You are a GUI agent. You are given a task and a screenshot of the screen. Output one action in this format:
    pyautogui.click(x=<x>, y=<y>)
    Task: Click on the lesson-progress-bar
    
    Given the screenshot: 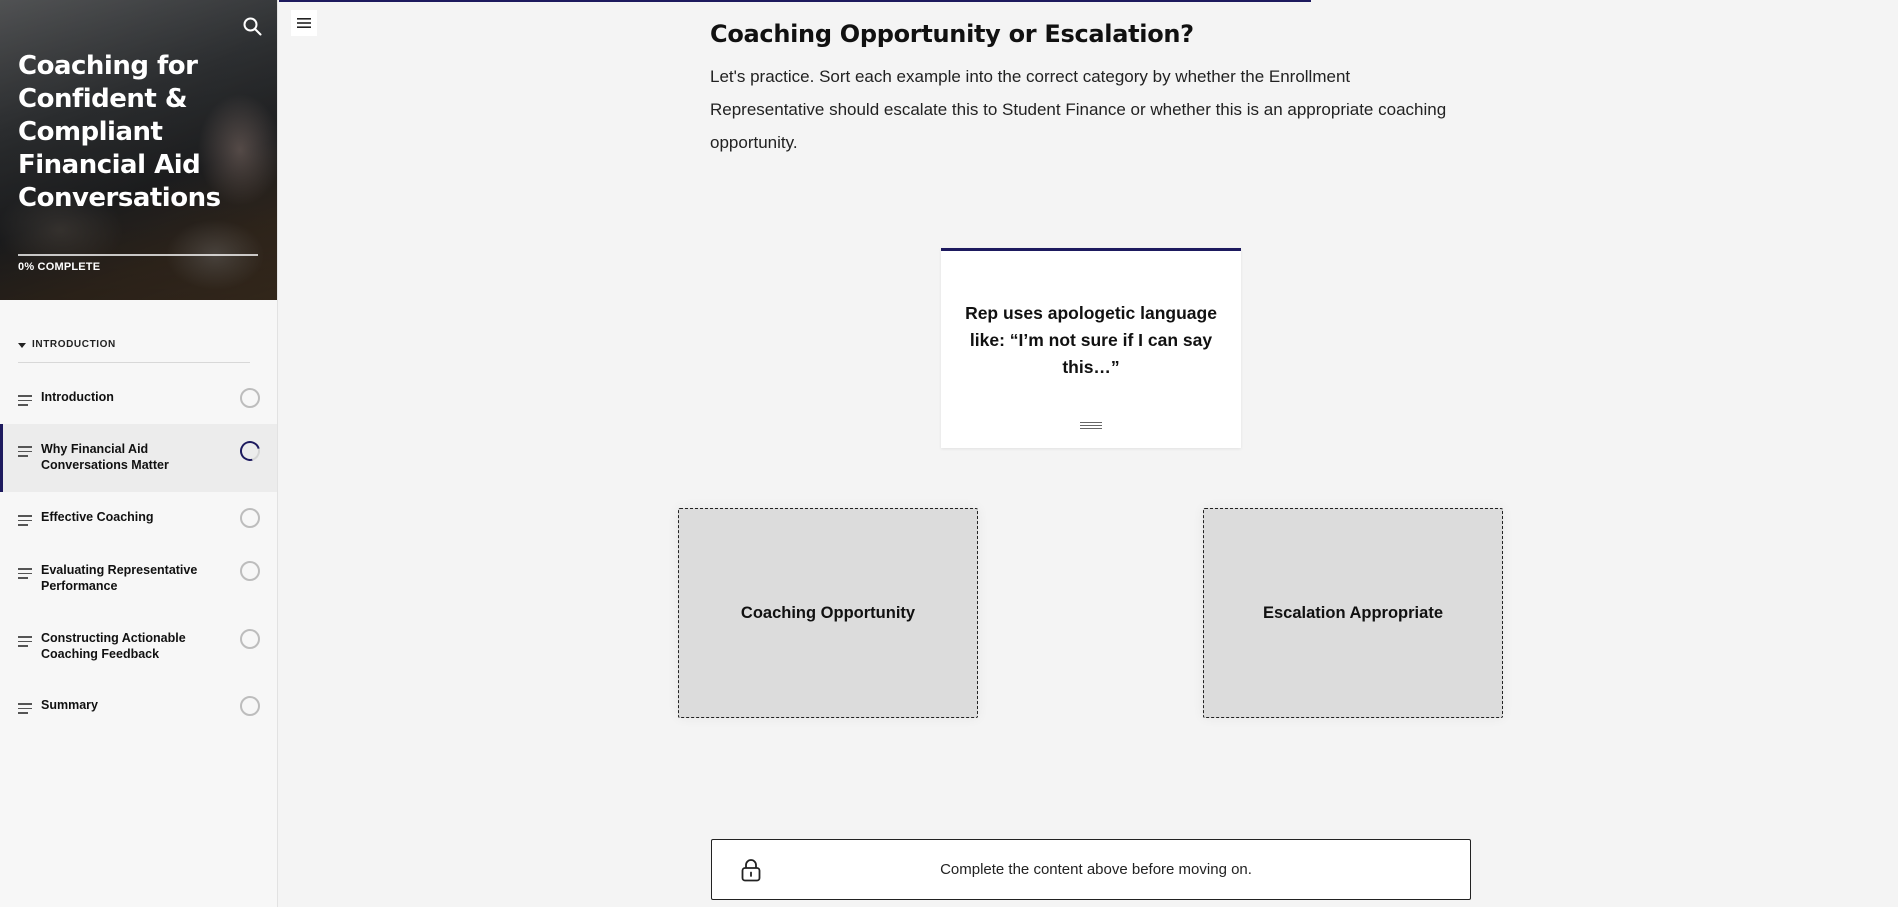 What is the action you would take?
    pyautogui.click(x=795, y=1)
    